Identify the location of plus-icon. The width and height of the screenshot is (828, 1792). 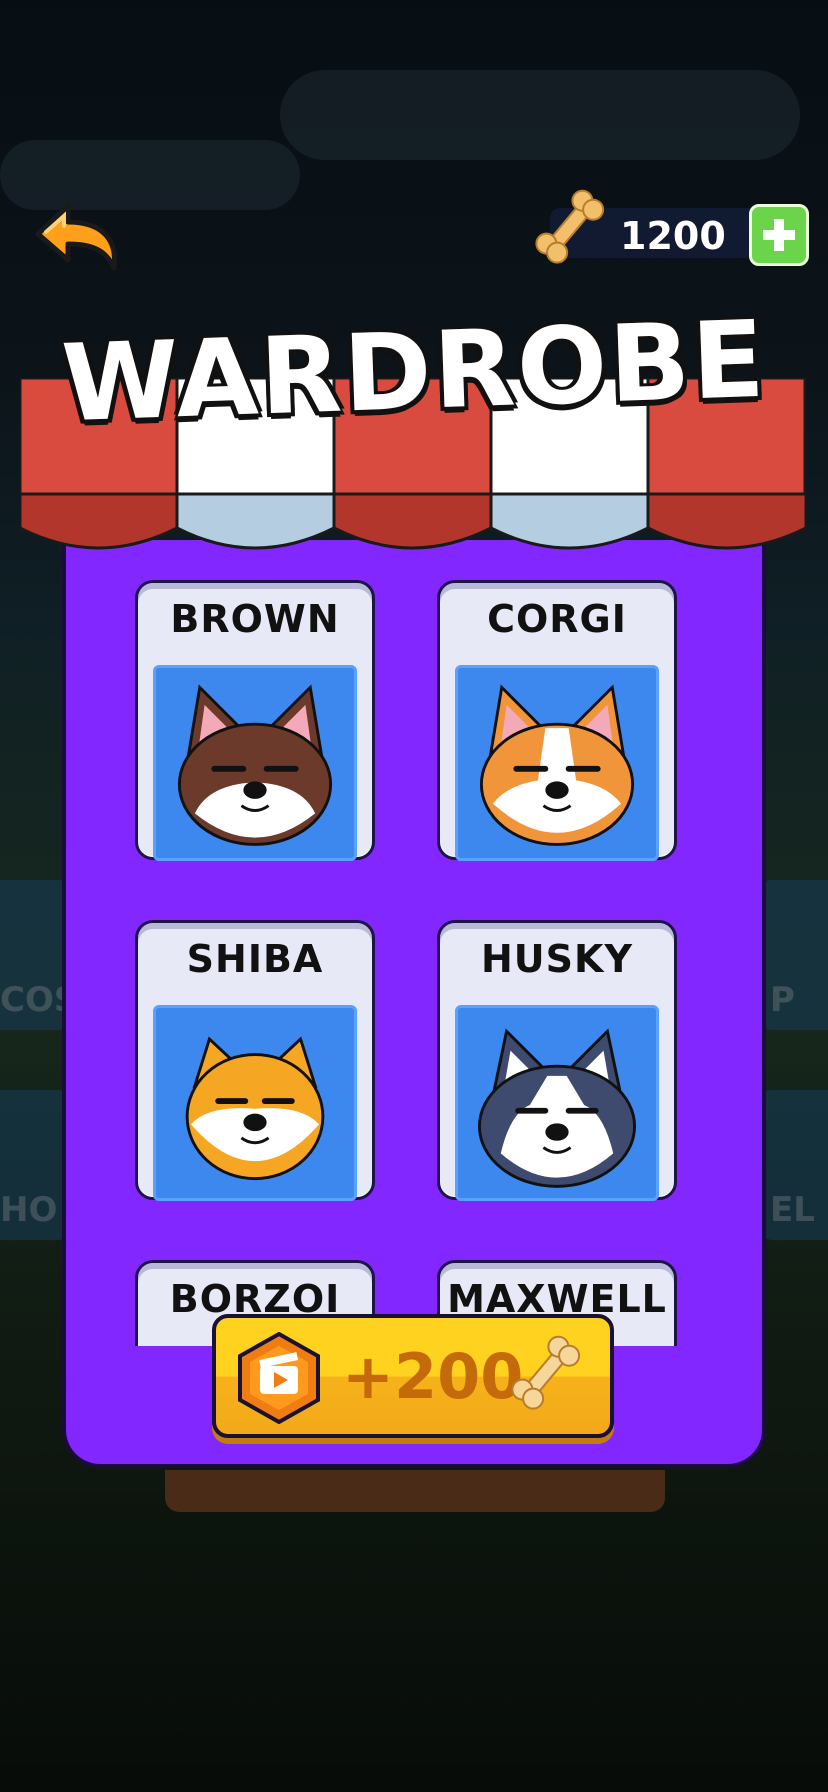
(779, 235).